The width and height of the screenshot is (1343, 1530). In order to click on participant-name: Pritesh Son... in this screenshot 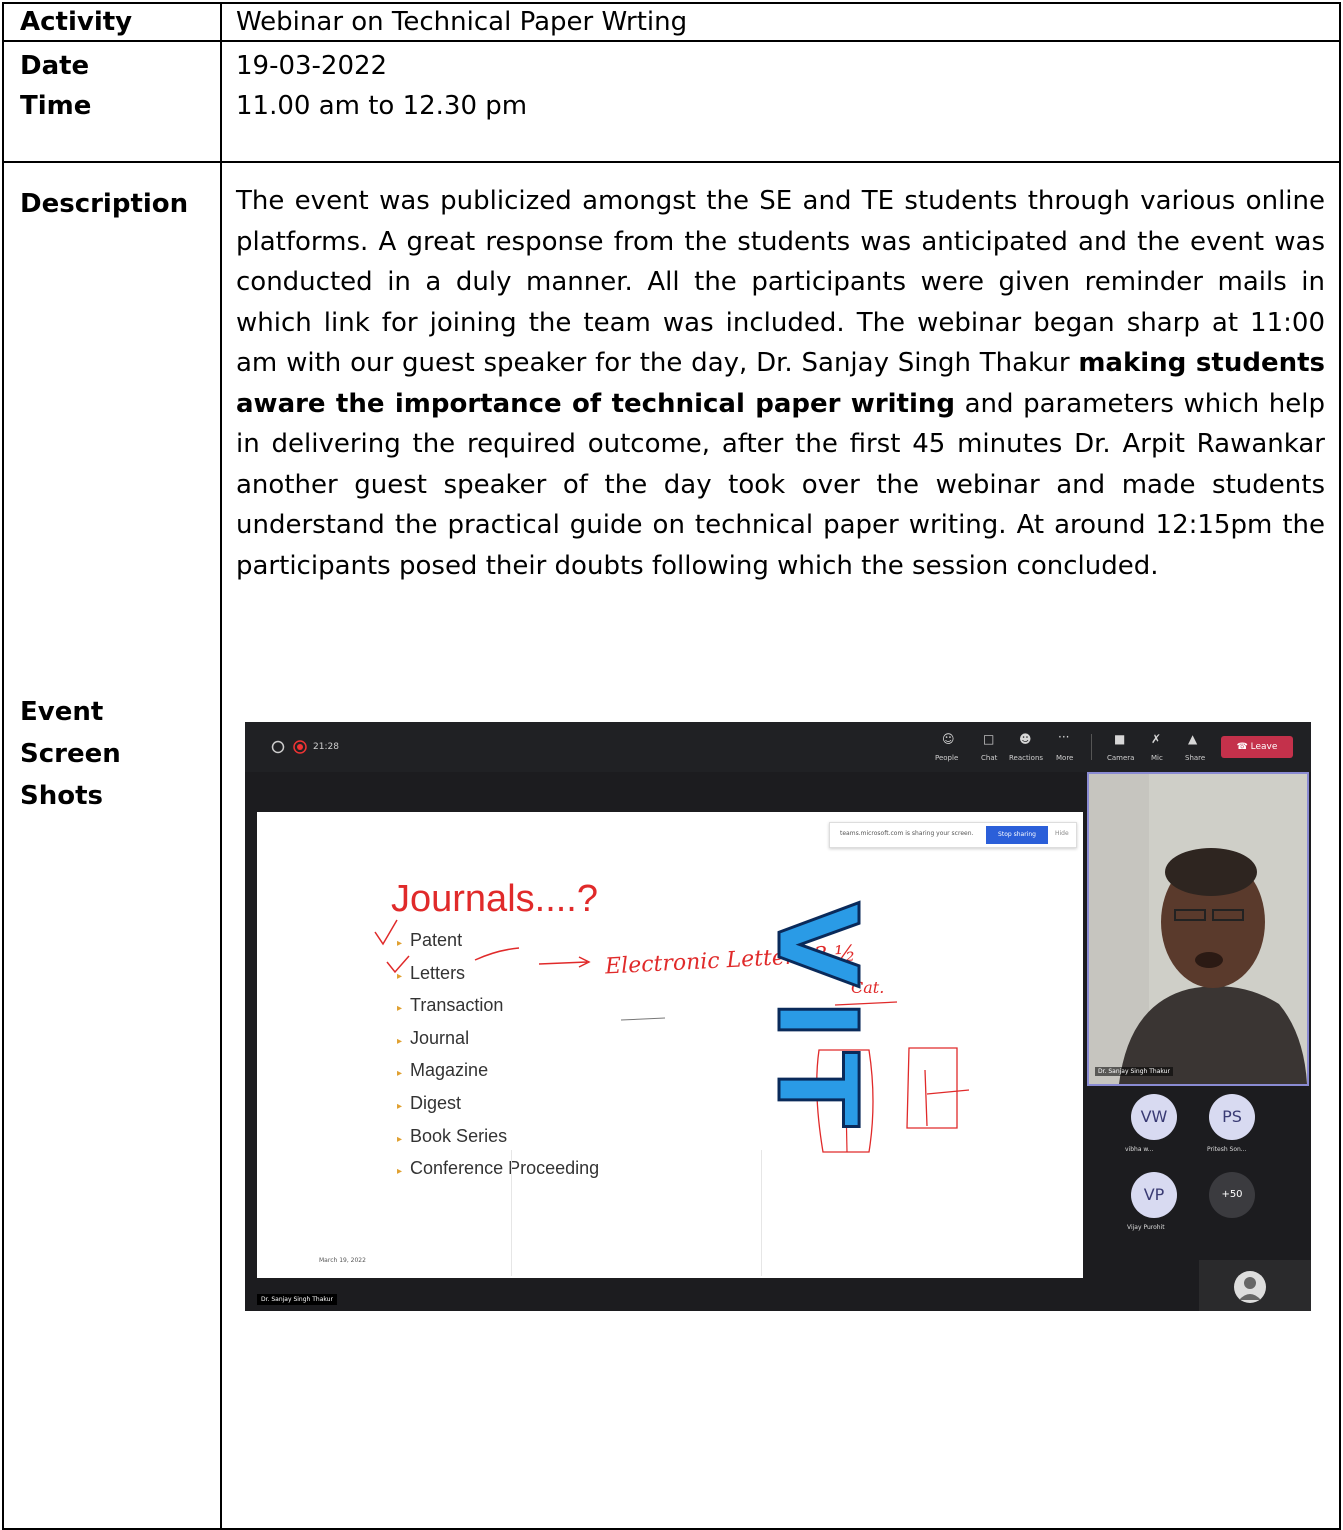, I will do `click(1227, 1149)`.